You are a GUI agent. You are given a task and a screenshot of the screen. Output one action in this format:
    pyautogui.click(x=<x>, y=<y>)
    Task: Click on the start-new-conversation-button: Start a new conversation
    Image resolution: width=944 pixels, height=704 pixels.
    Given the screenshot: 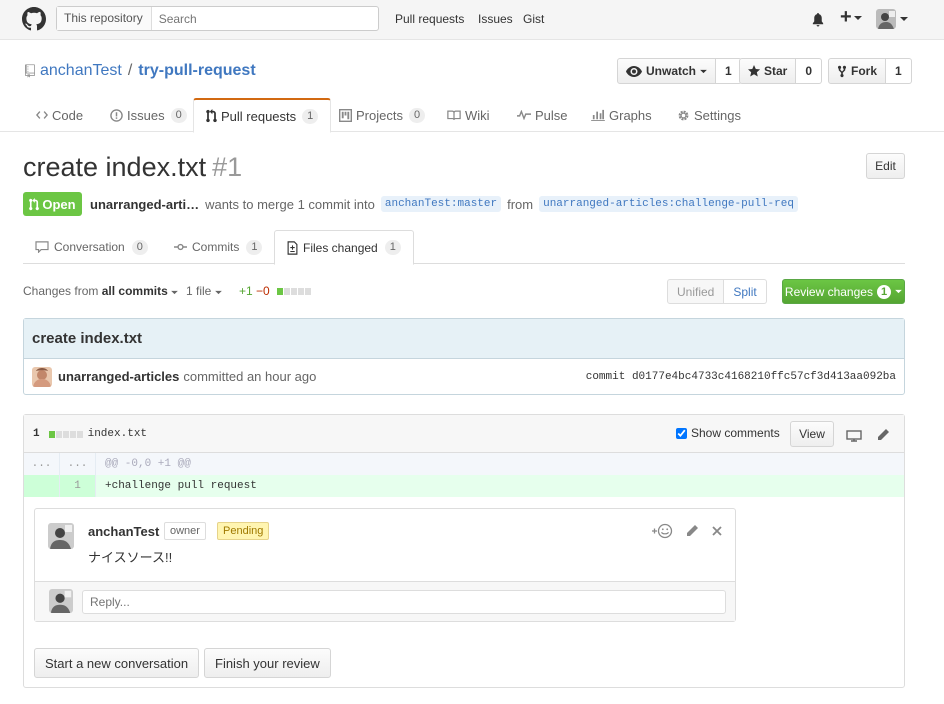 What is the action you would take?
    pyautogui.click(x=117, y=663)
    